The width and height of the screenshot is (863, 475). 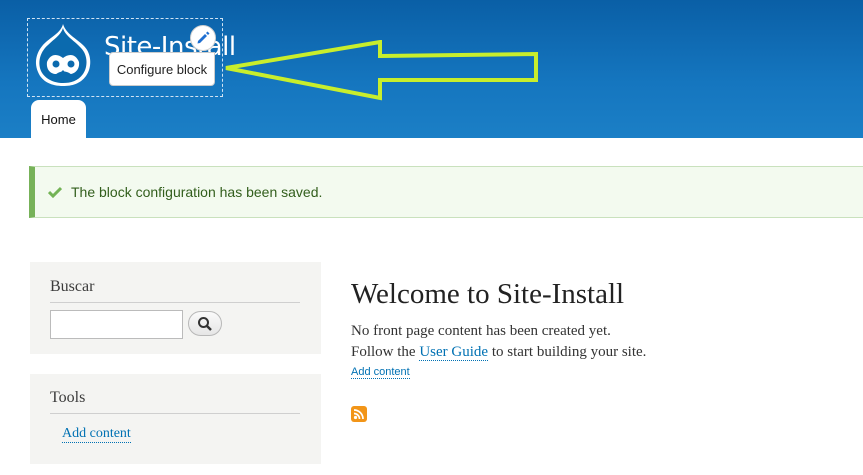 I want to click on status-message: The block configuration has been saved., so click(x=446, y=192).